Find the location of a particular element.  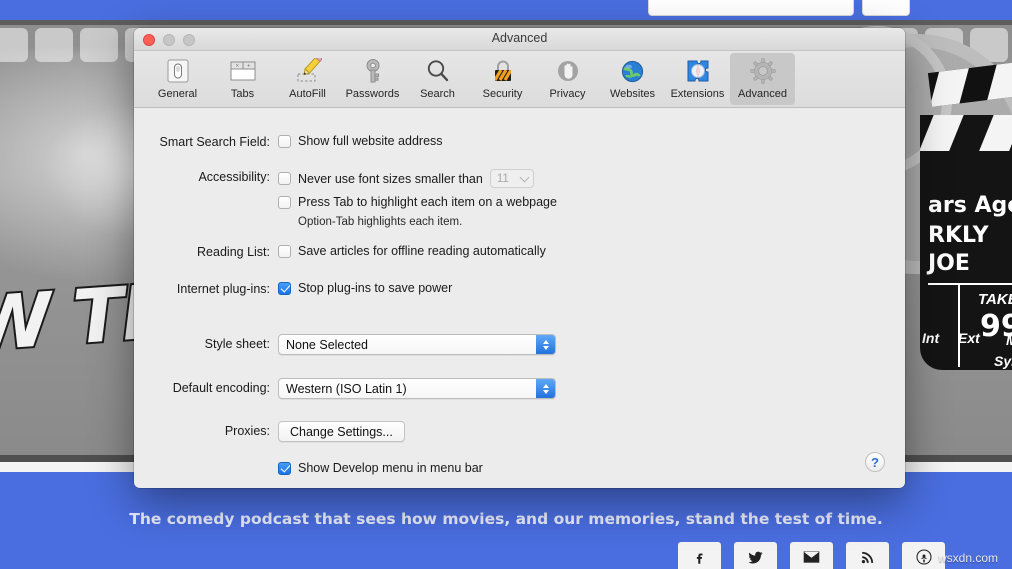

site-search-input is located at coordinates (751, 8).